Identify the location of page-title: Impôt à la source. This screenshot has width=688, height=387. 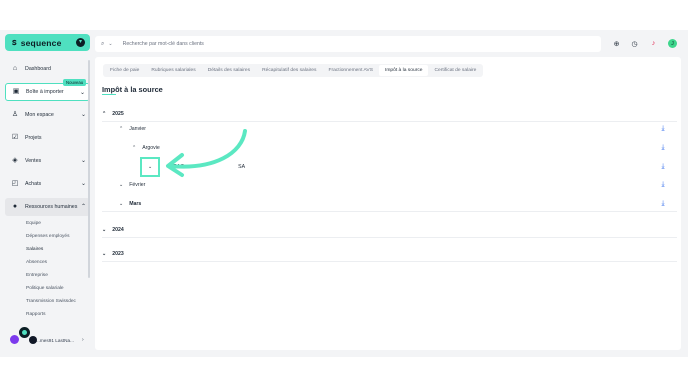
(132, 89).